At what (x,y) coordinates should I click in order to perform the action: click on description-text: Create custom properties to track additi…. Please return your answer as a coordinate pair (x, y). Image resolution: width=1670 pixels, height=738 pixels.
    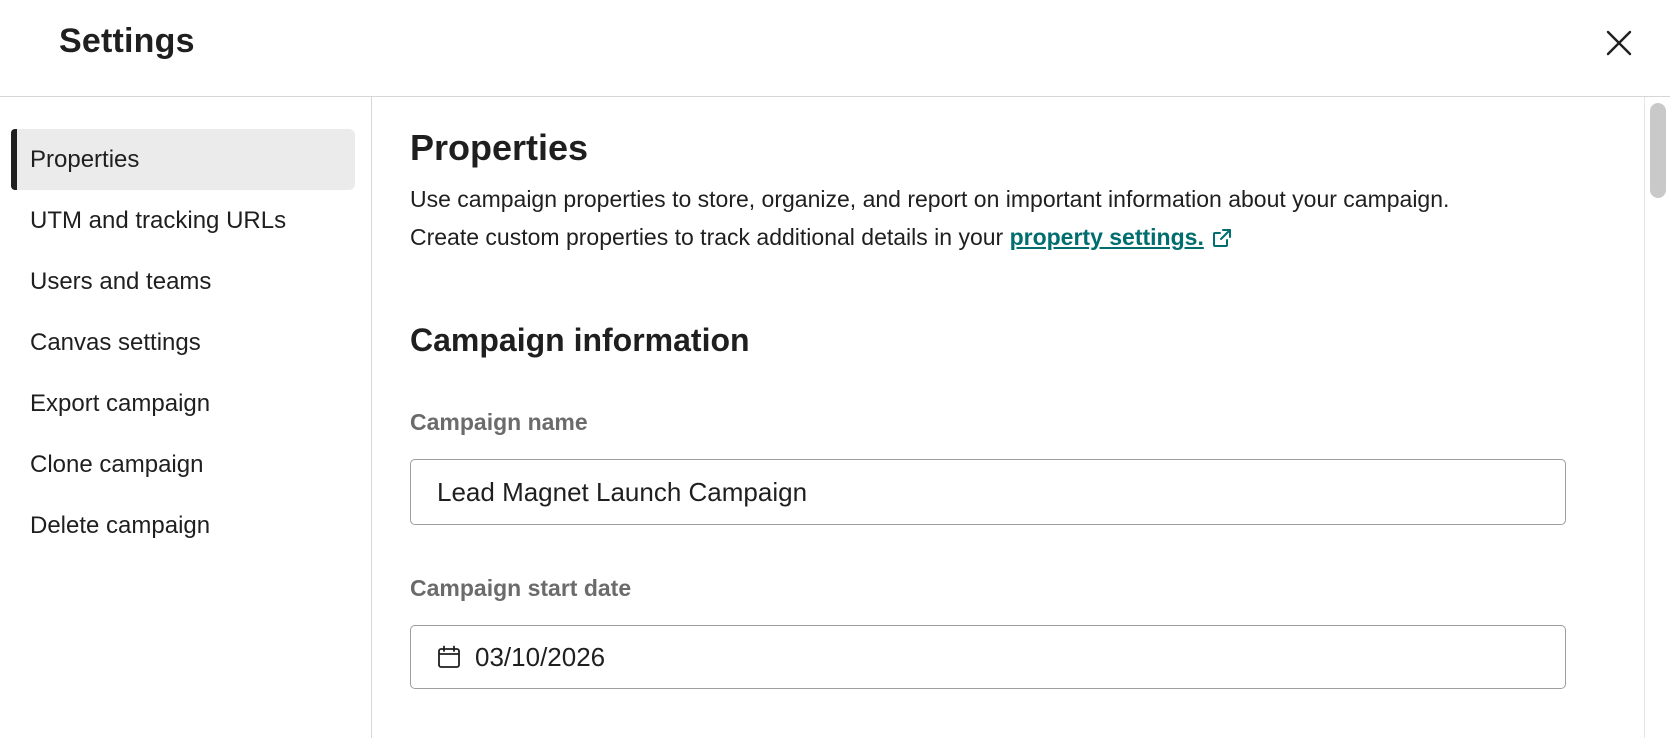
    Looking at the image, I should click on (710, 237).